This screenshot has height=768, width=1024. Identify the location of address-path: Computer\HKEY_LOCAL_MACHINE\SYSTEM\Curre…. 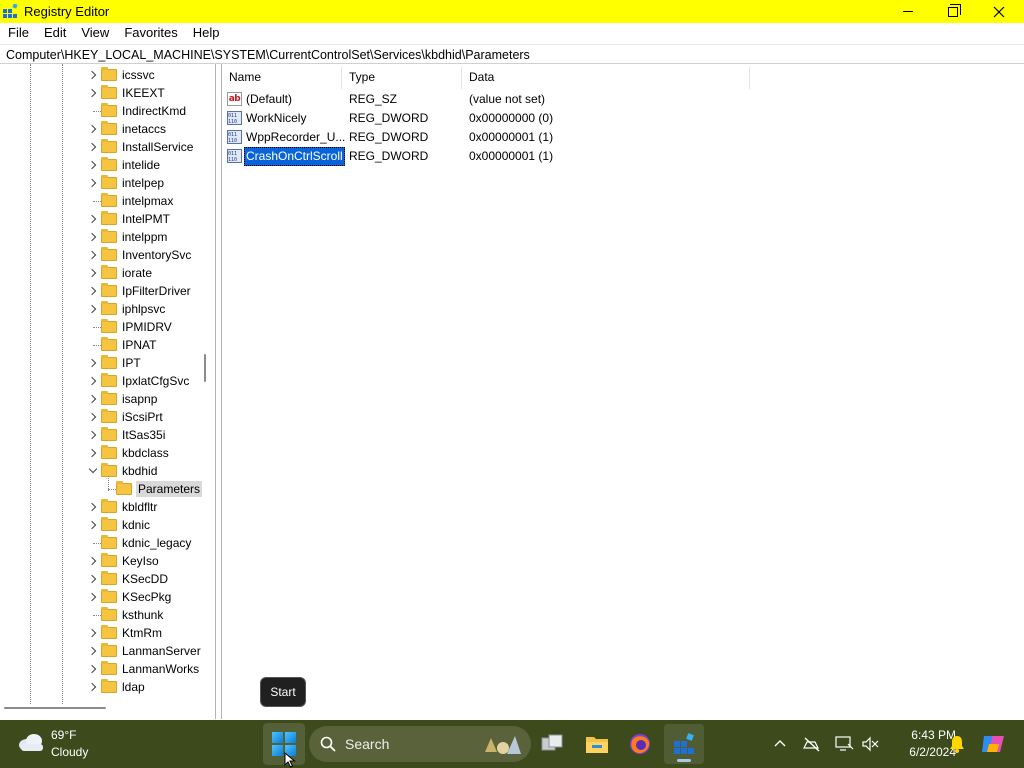
(268, 55).